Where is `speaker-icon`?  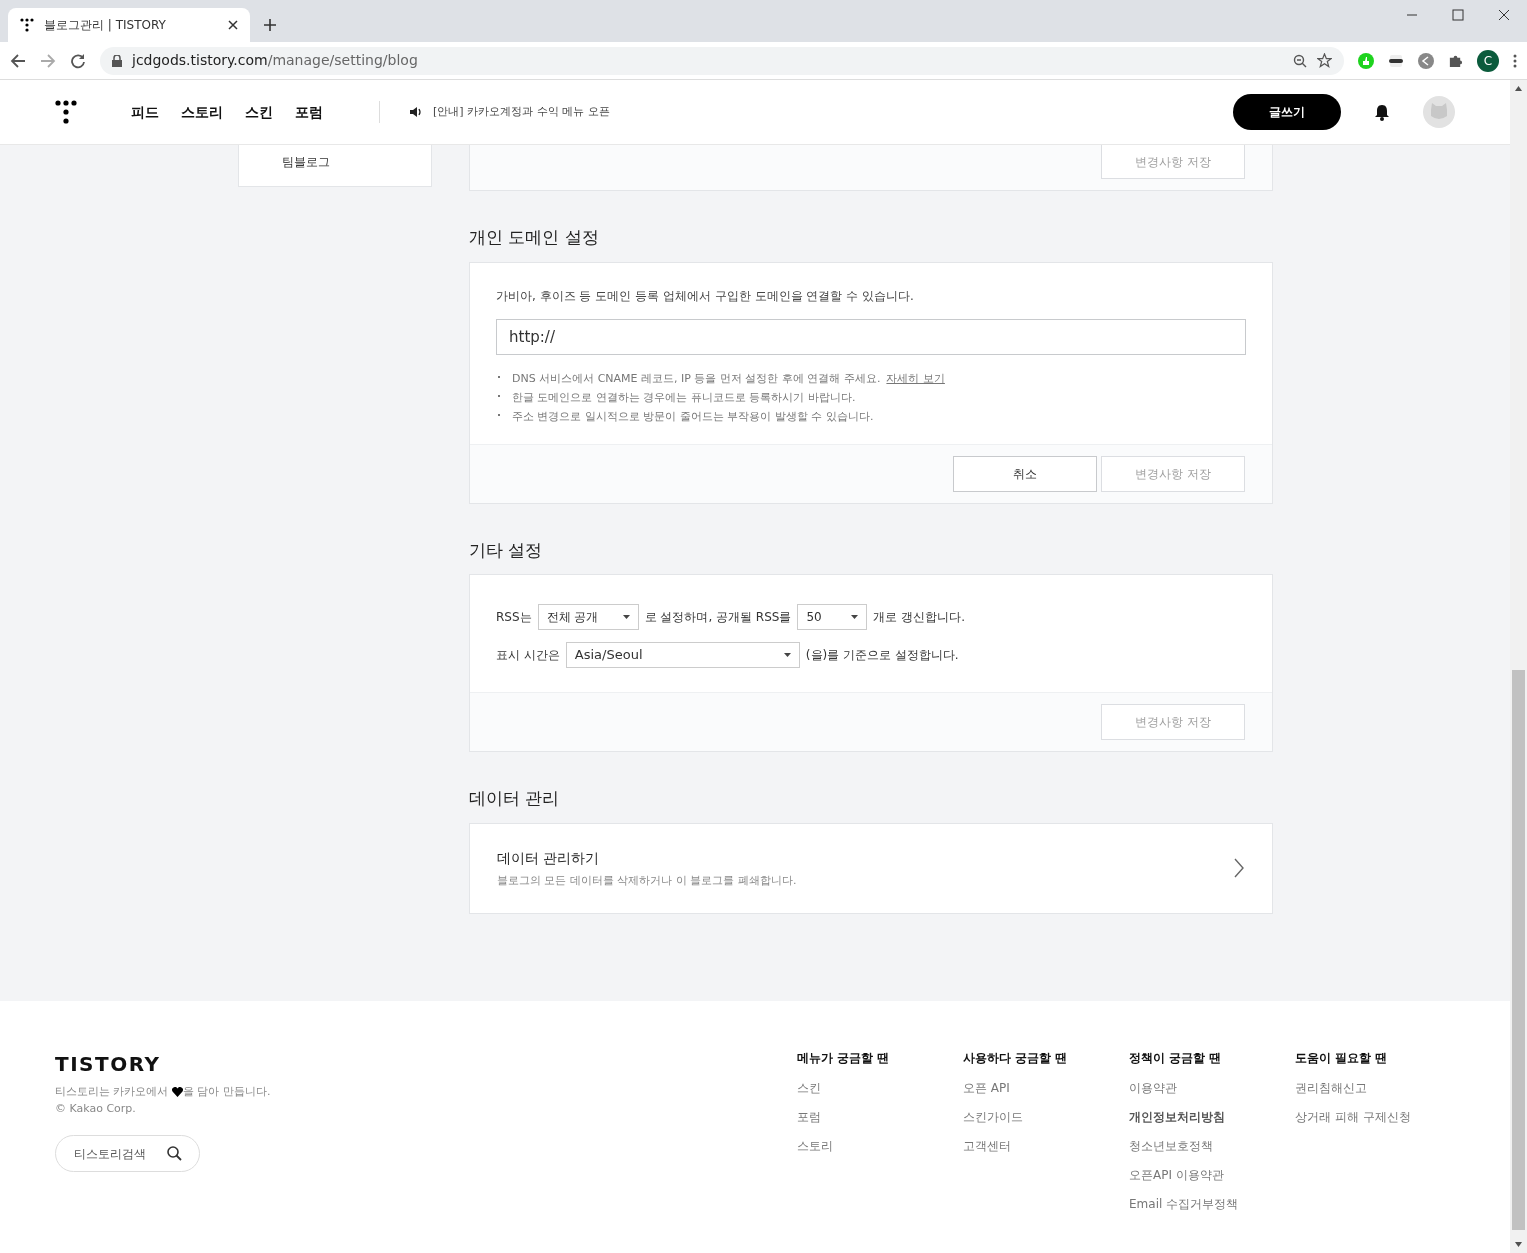 speaker-icon is located at coordinates (416, 112).